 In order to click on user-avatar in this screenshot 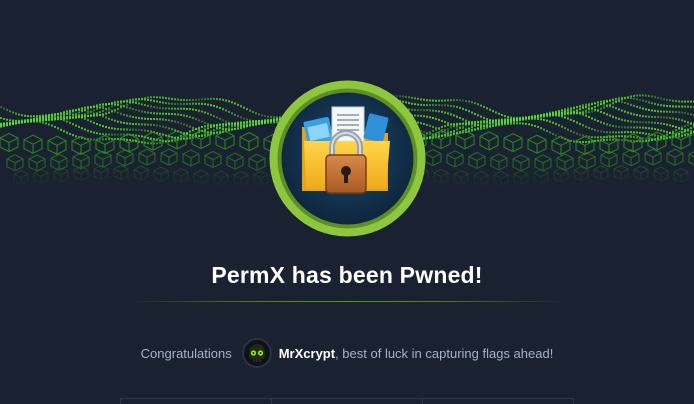, I will do `click(256, 353)`.